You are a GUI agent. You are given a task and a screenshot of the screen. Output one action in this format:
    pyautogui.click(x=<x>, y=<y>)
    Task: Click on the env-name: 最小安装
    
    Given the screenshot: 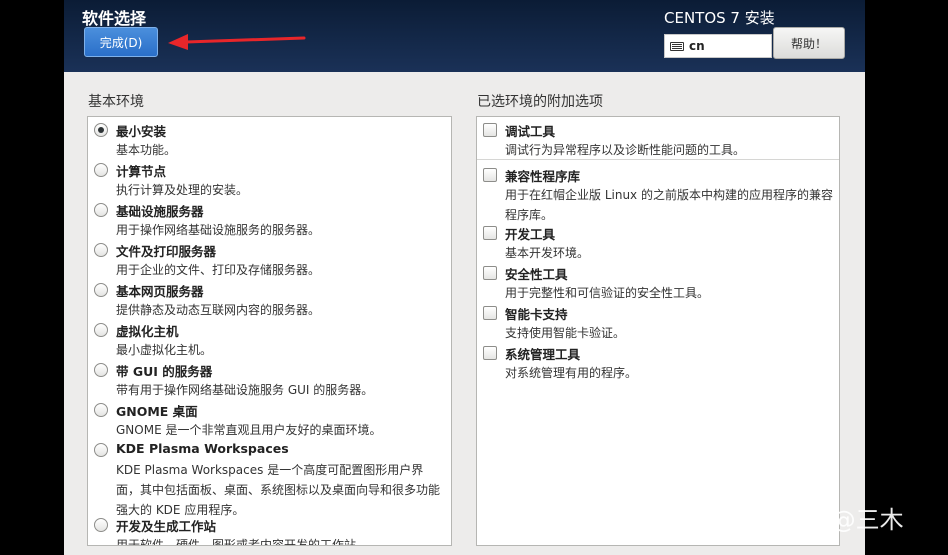 What is the action you would take?
    pyautogui.click(x=141, y=131)
    